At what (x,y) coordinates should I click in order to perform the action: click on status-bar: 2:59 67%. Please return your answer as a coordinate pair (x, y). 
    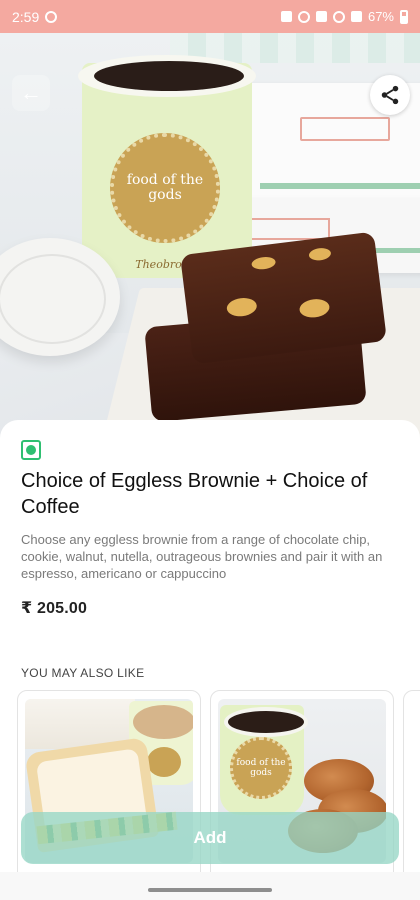
    Looking at the image, I should click on (210, 16).